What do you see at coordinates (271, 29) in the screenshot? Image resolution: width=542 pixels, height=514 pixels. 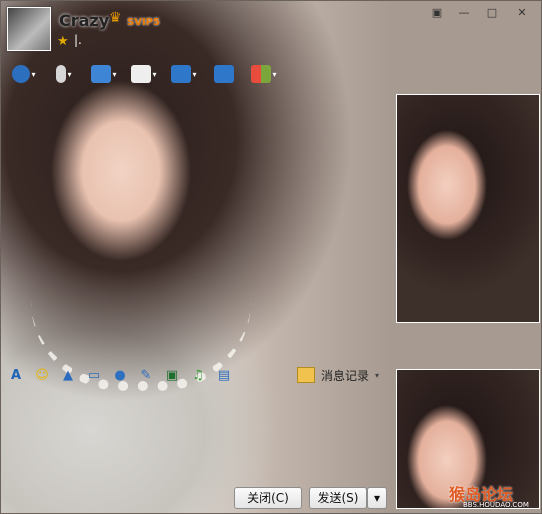 I see `title-bar: Crazy ♛ SVIP5 ★ |. ▣ — □ ✕` at bounding box center [271, 29].